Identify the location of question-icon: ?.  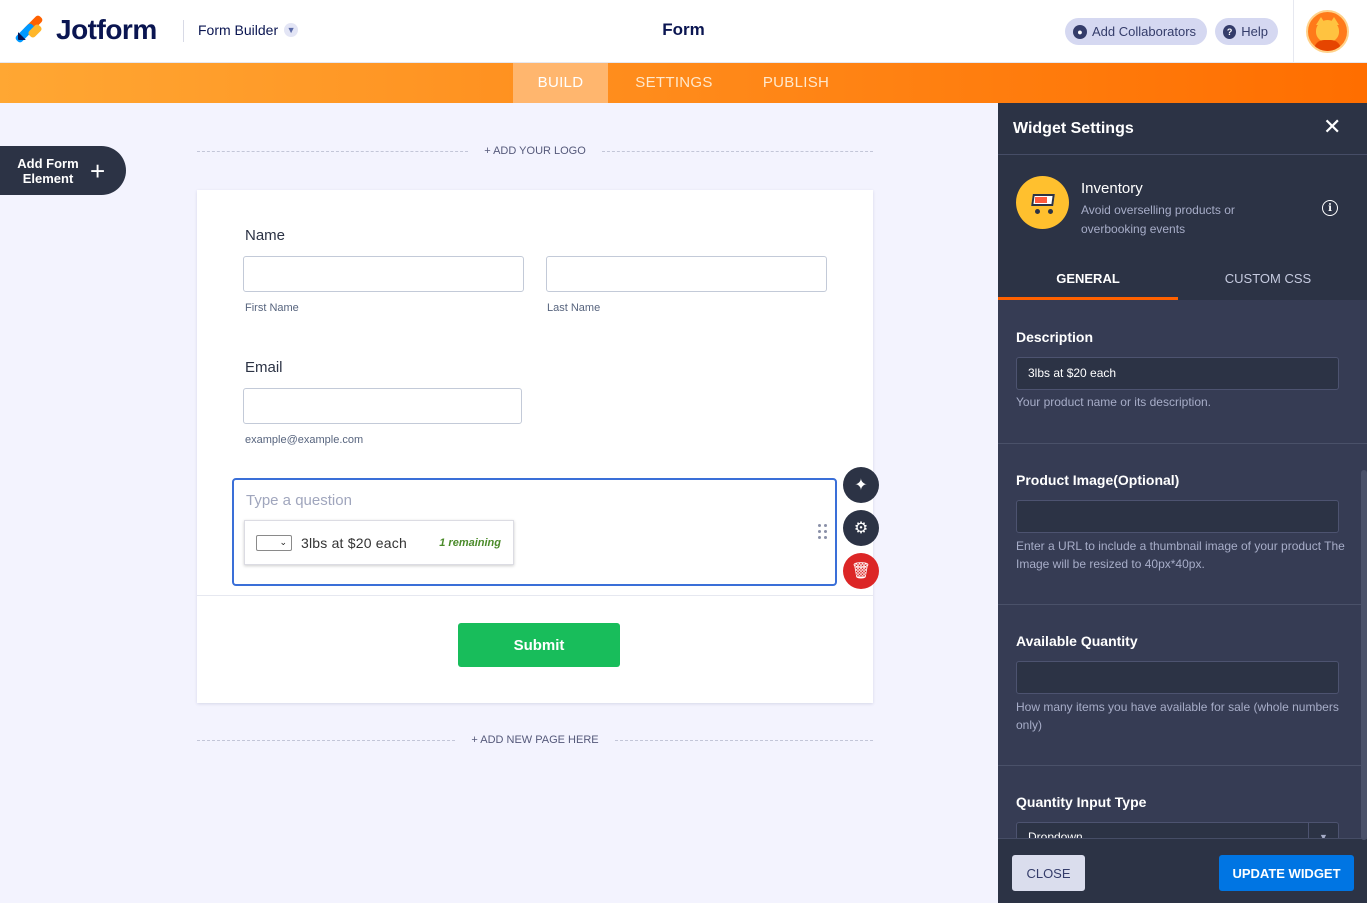
(1230, 31).